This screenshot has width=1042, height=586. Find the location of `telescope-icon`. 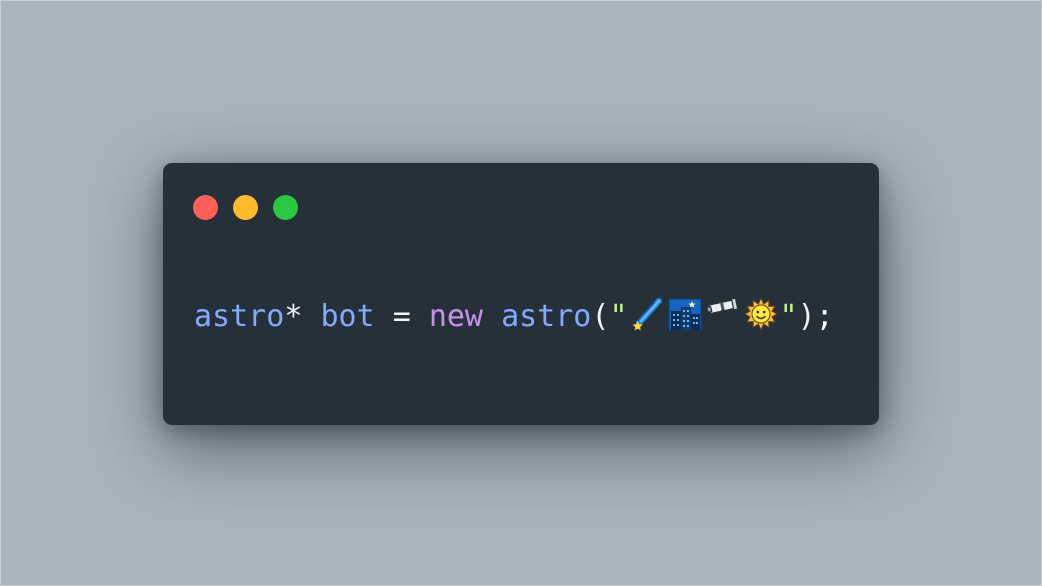

telescope-icon is located at coordinates (722, 314).